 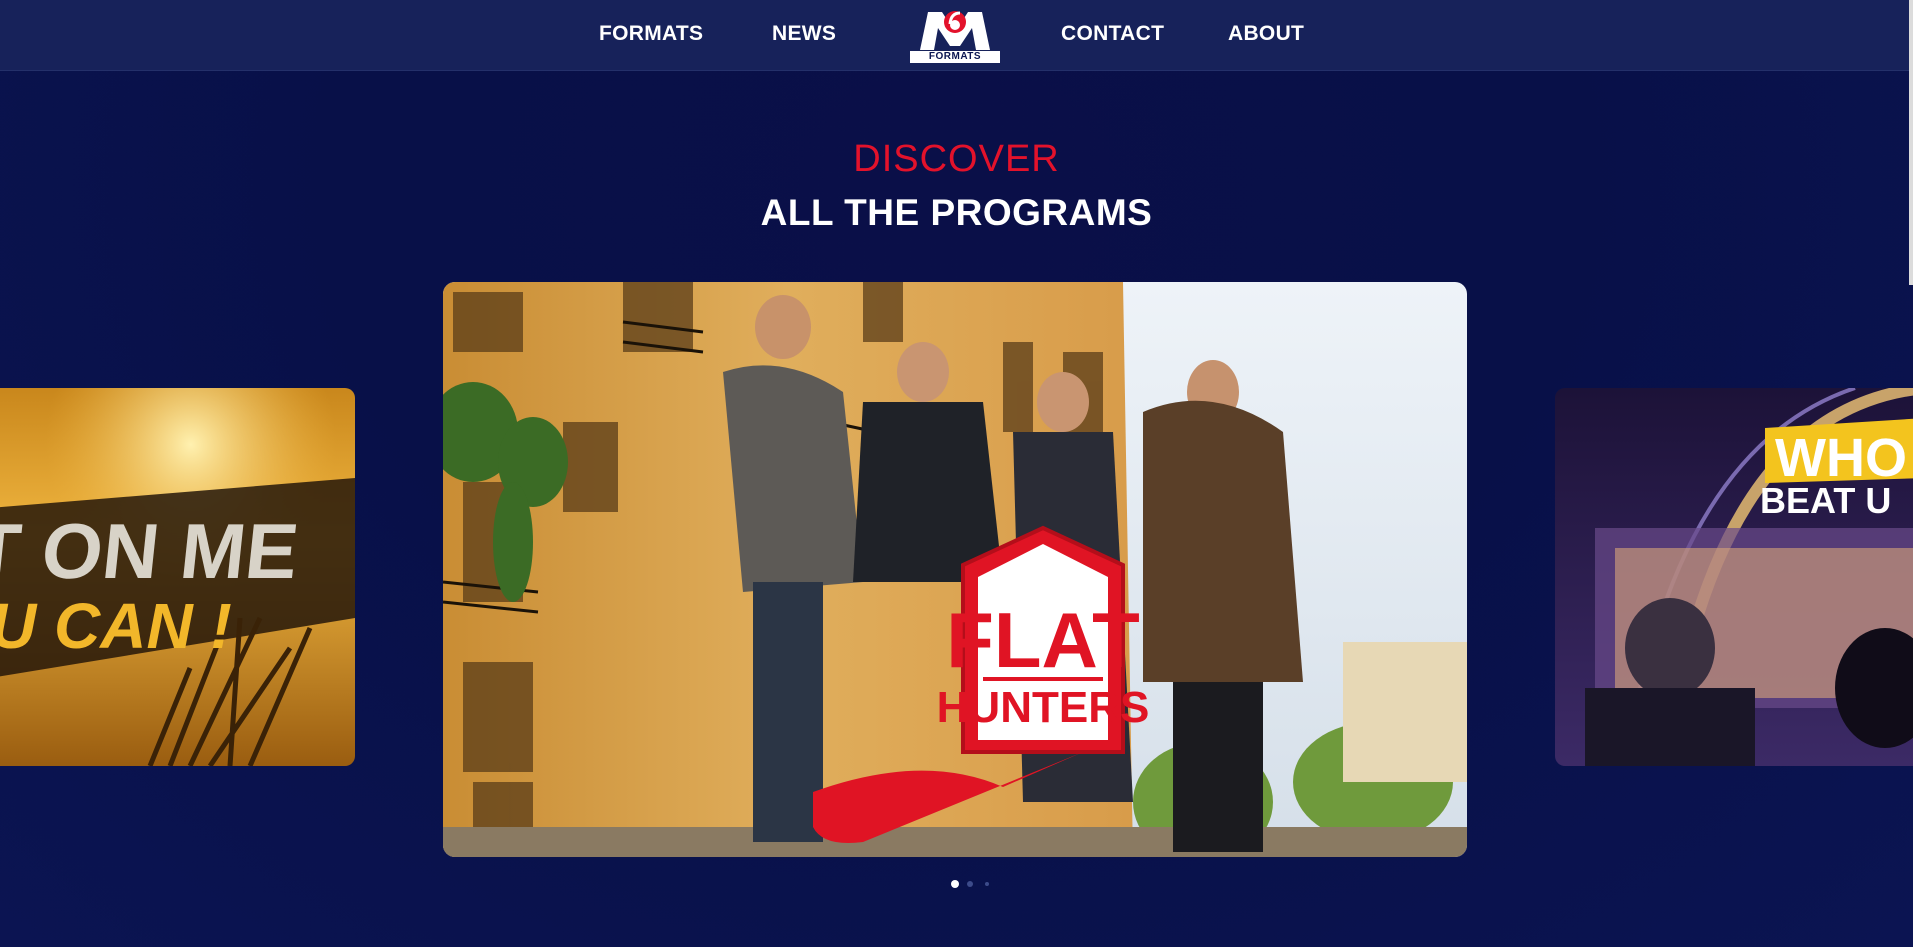 I want to click on carousel-slide-prev: T ON ME U CAN !, so click(x=177, y=577).